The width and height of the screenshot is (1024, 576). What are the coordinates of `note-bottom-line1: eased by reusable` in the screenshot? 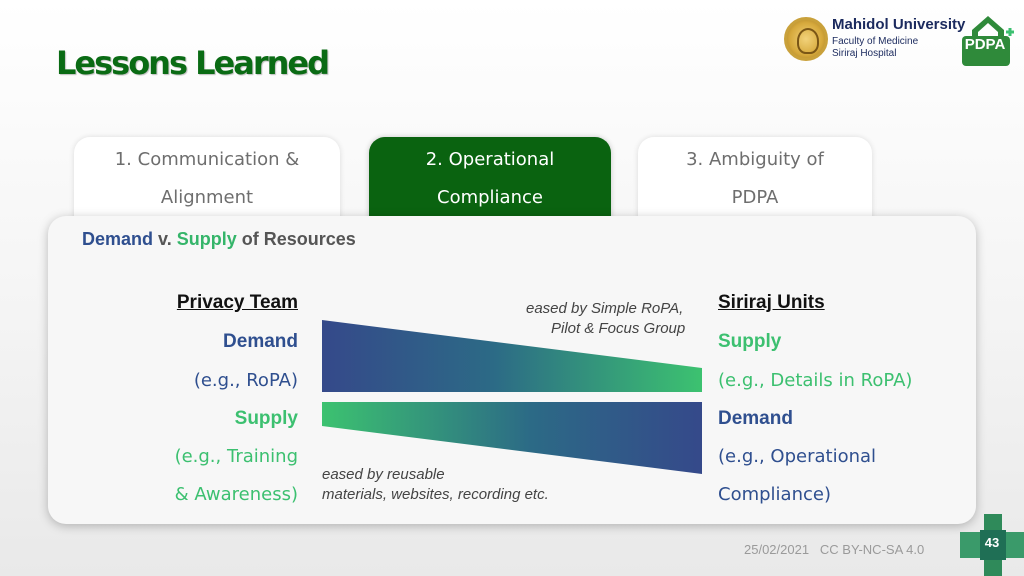 It's located at (383, 474).